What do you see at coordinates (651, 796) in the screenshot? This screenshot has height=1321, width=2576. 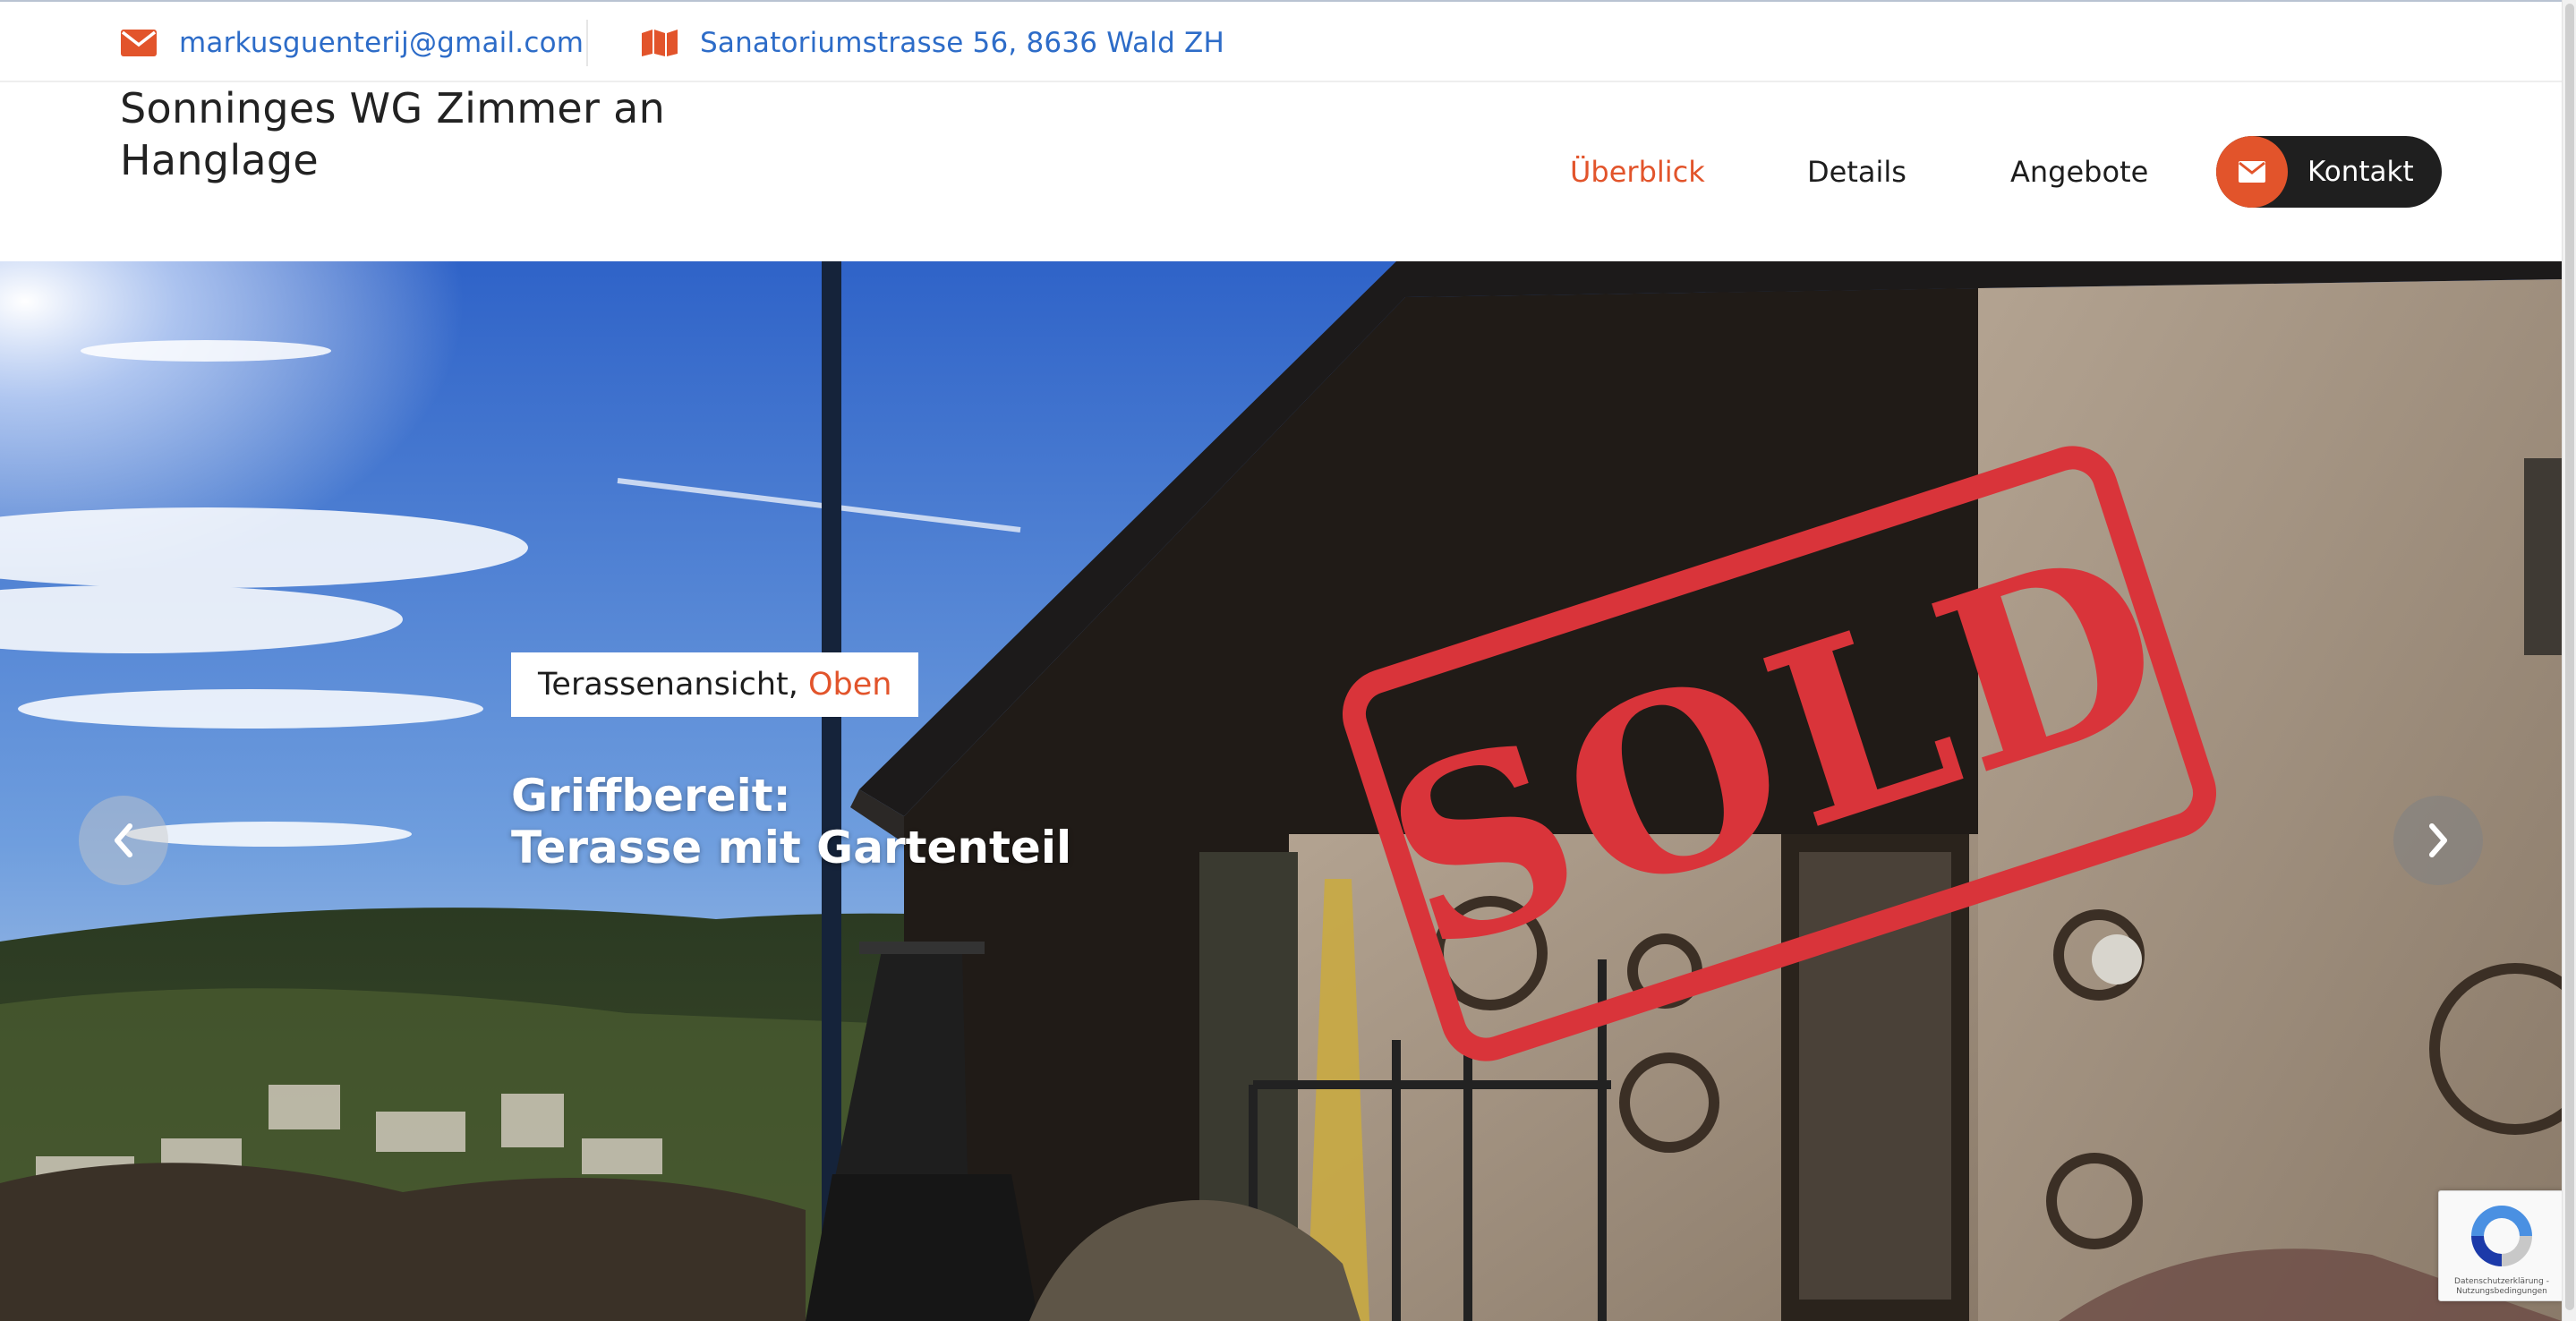 I see `slide-headline-line-1: Griffbereit:` at bounding box center [651, 796].